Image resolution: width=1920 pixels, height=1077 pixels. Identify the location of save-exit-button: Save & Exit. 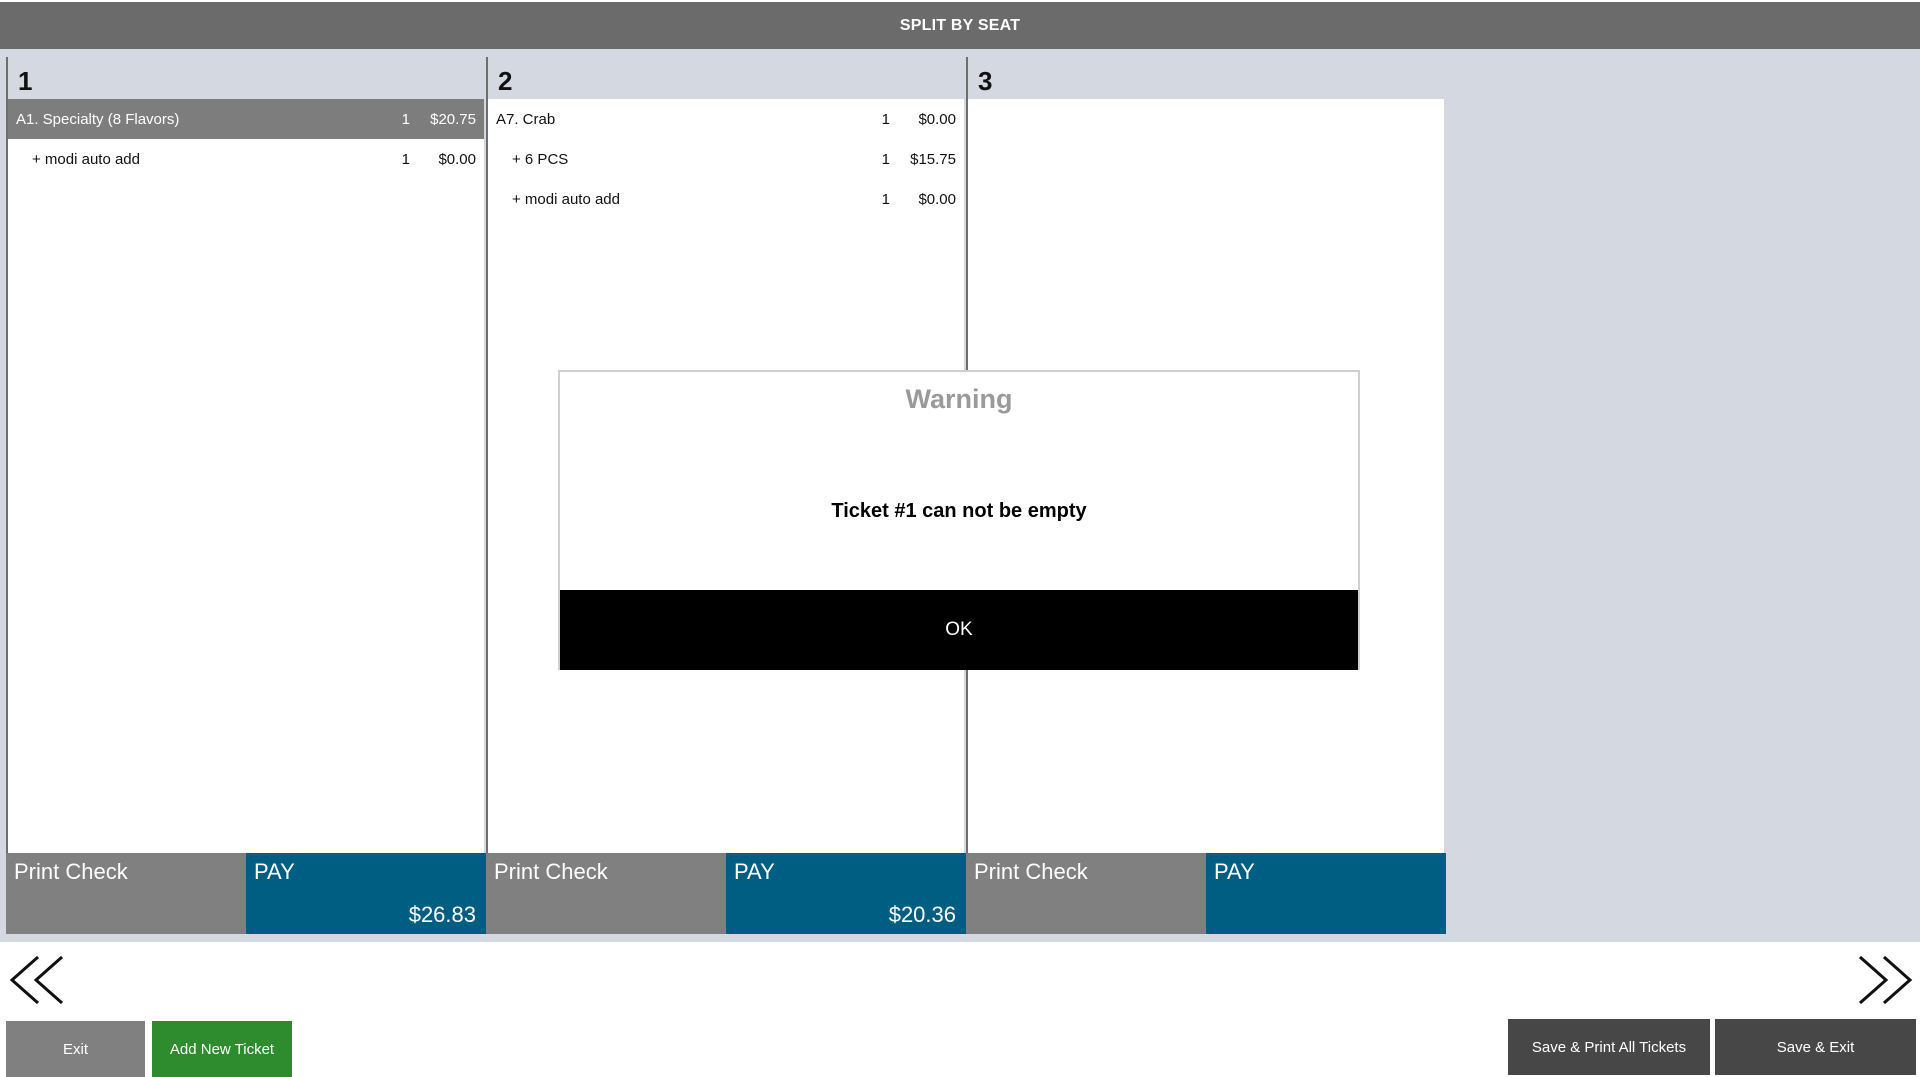
(1815, 1047).